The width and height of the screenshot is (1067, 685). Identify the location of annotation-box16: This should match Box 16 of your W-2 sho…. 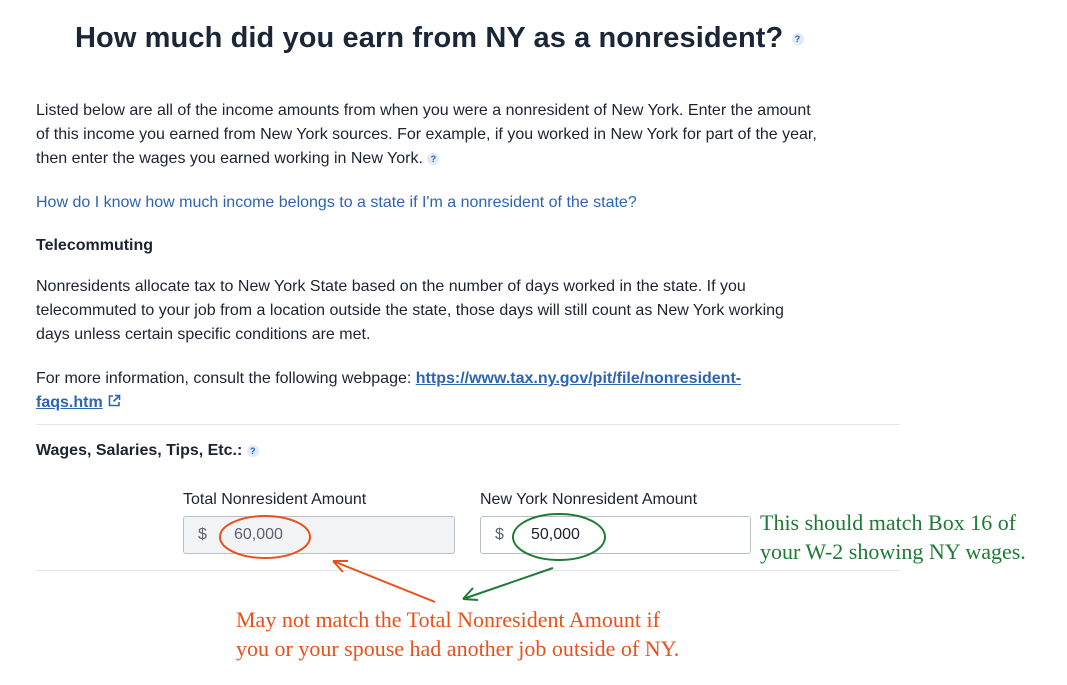
(893, 537).